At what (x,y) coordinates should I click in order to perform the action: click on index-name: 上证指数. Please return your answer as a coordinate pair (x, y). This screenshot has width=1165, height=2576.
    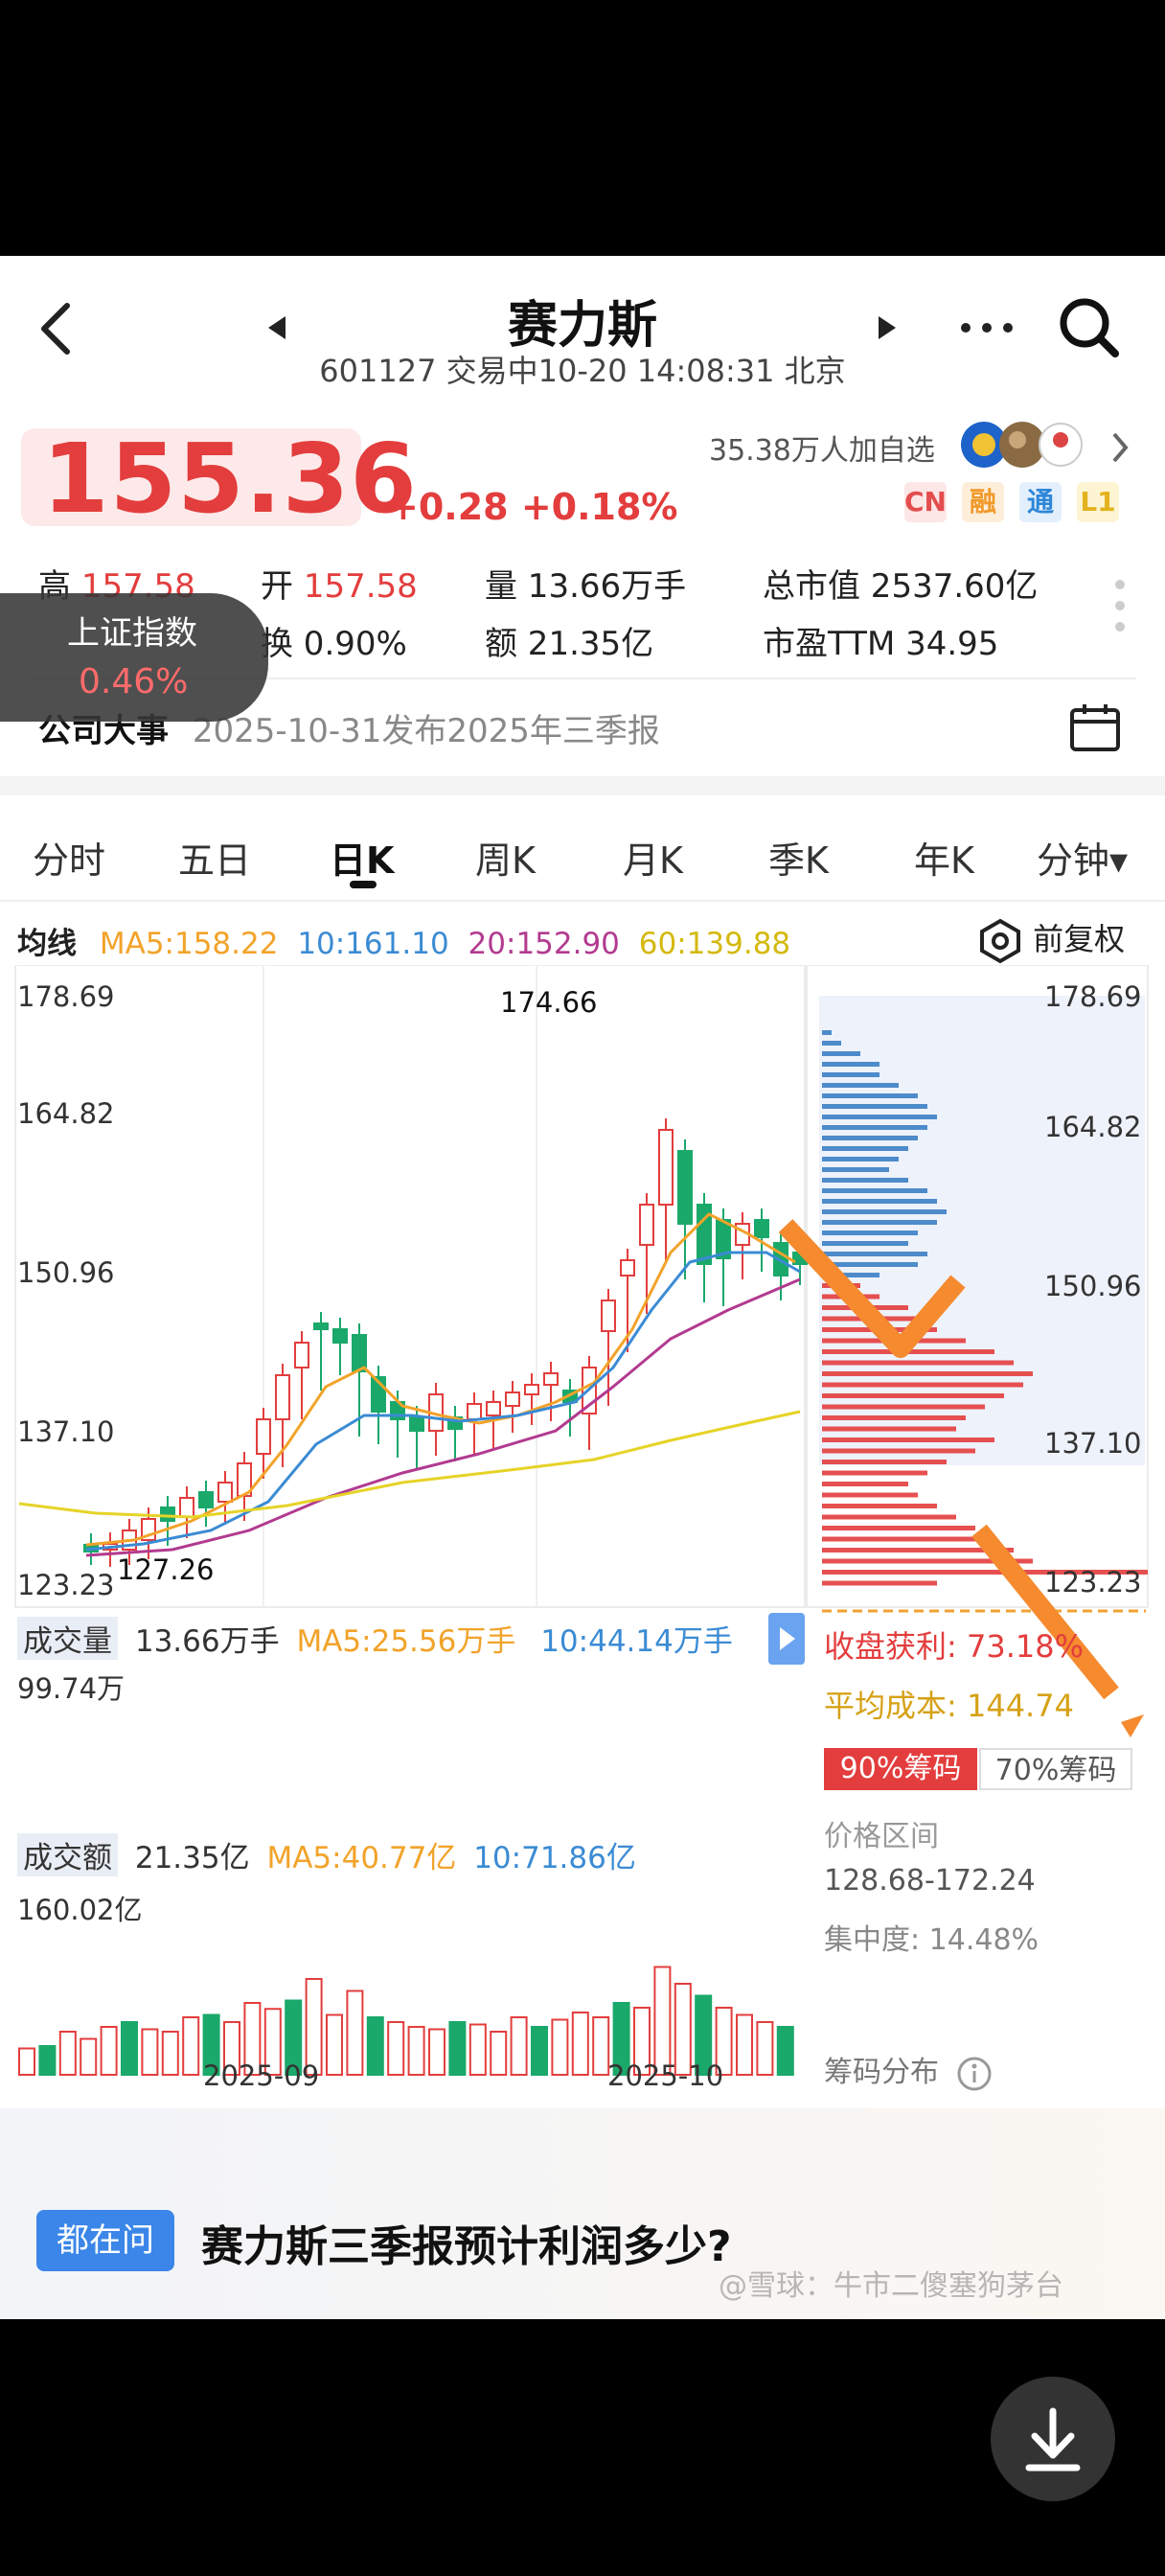
    Looking at the image, I should click on (132, 633).